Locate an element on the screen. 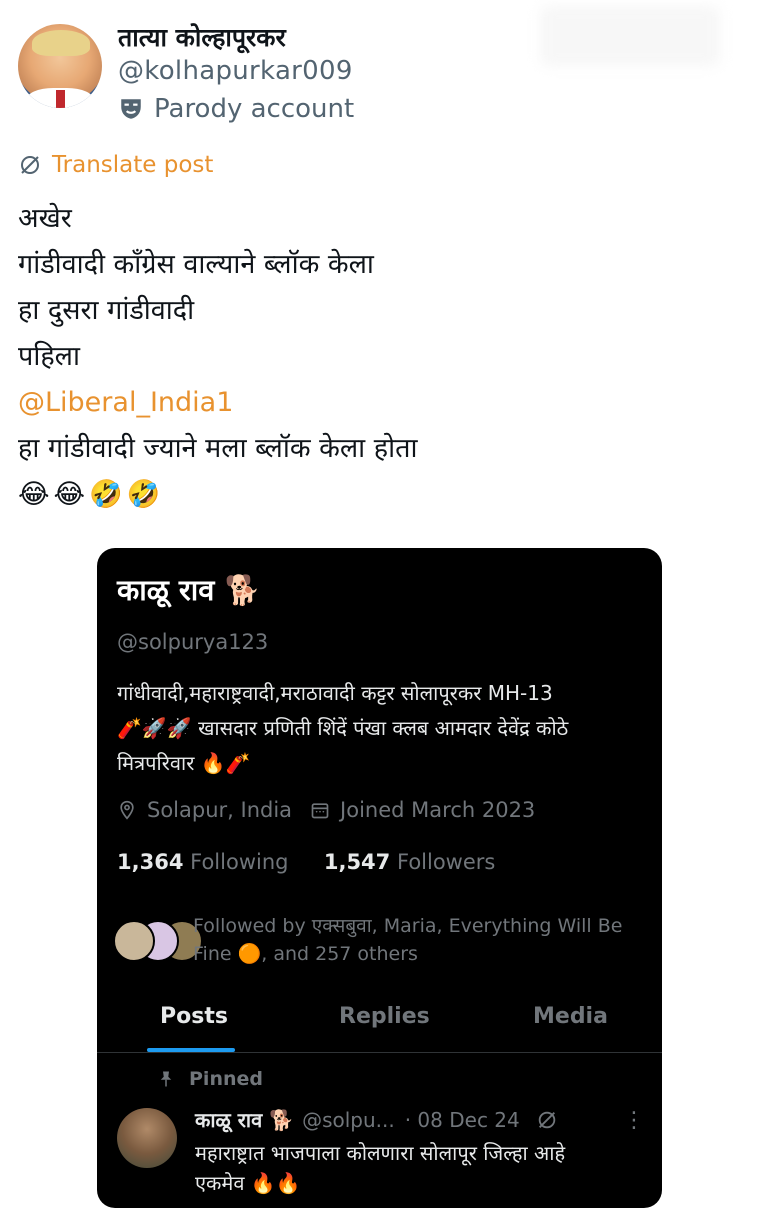 This screenshot has height=1208, width=759. tab-media: Media is located at coordinates (570, 1016).